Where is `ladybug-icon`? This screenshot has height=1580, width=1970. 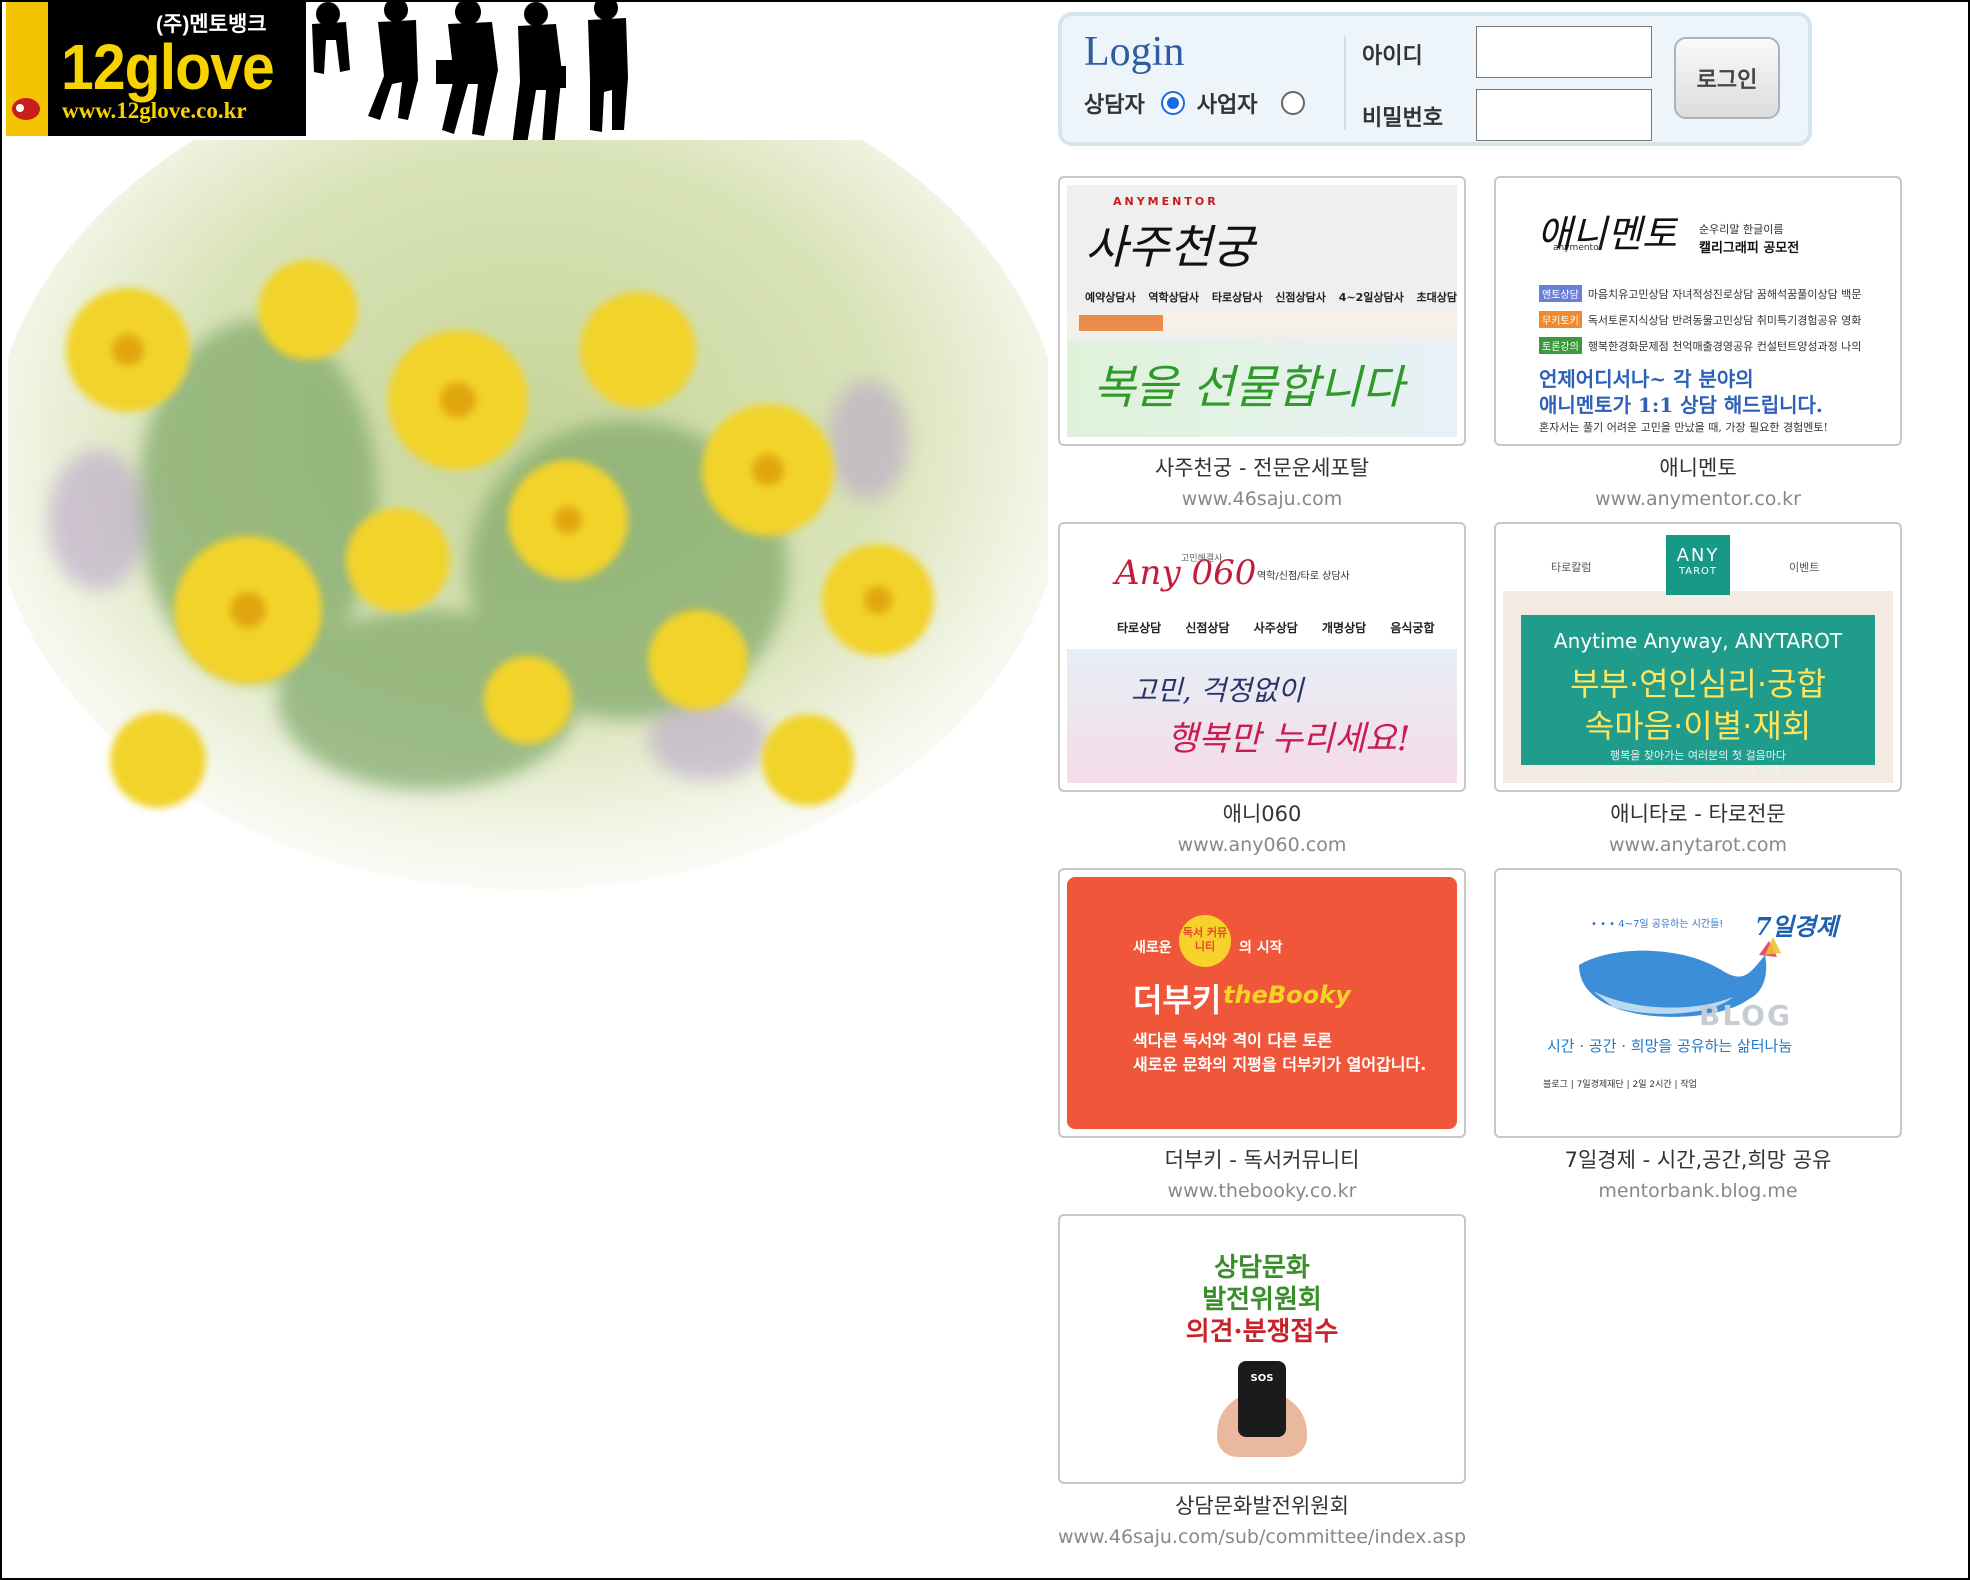
ladybug-icon is located at coordinates (26, 109).